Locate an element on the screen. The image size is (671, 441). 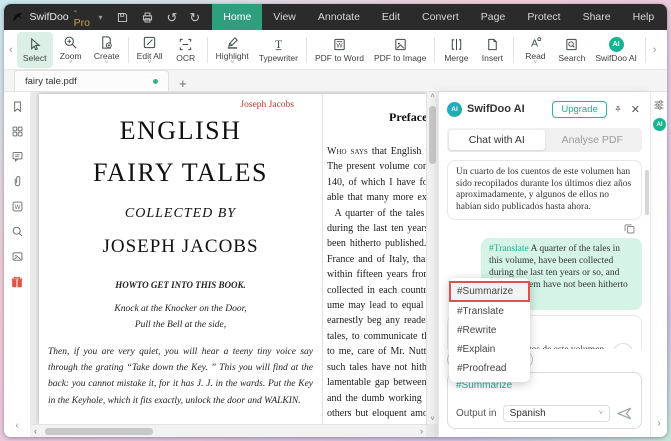
typewriter-icon: T is located at coordinates (278, 44).